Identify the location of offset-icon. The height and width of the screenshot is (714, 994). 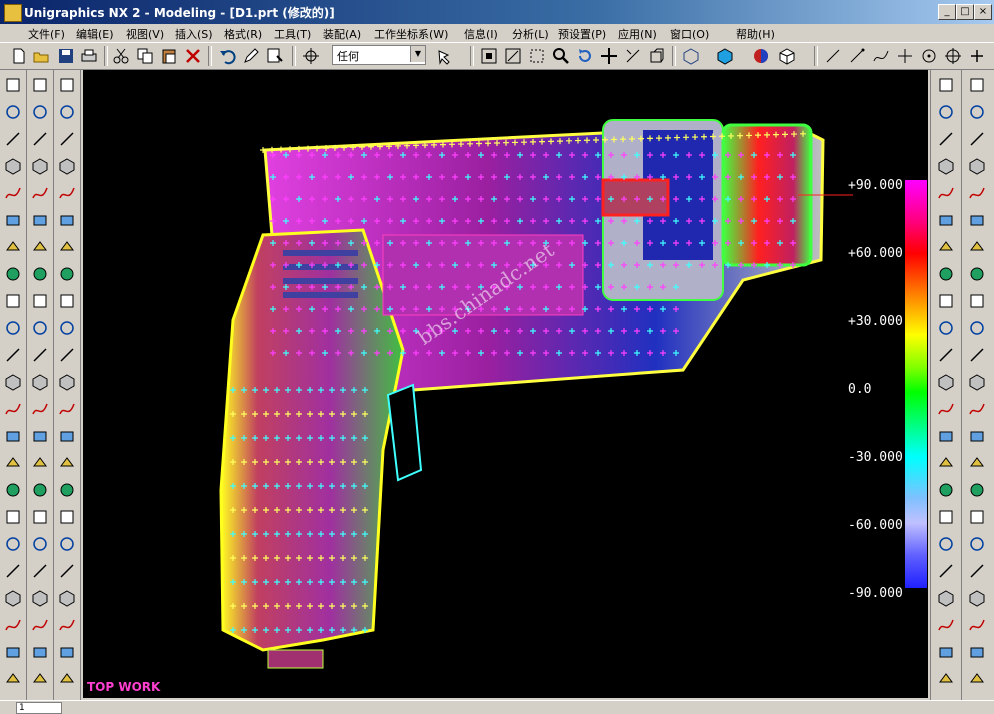
(13, 328).